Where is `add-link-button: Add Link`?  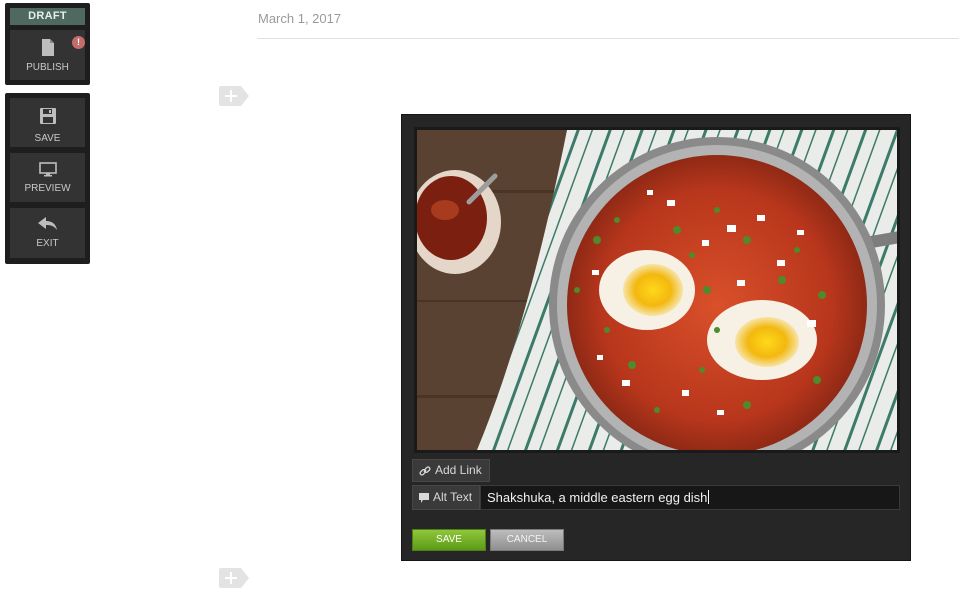 add-link-button: Add Link is located at coordinates (451, 470).